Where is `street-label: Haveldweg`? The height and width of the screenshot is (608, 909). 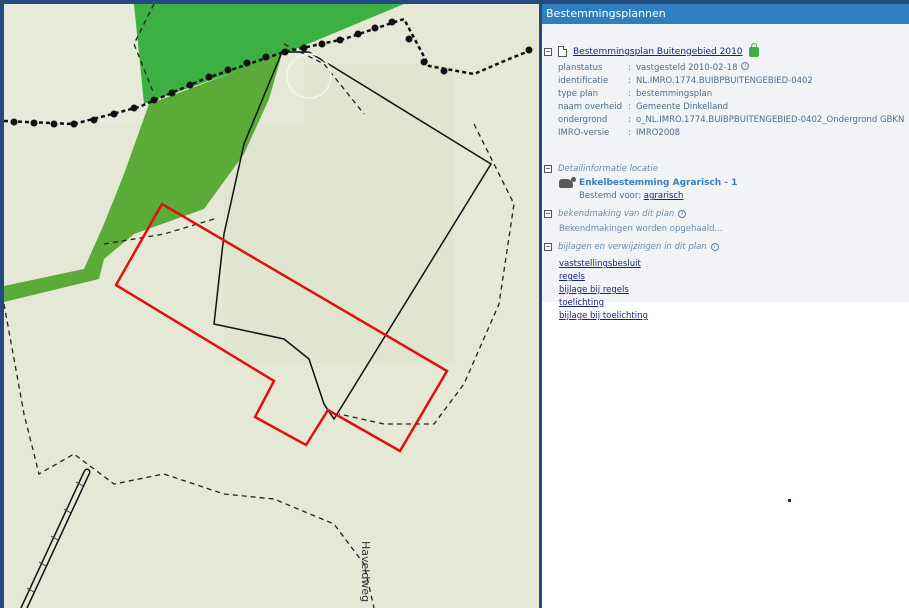
street-label: Haveldweg is located at coordinates (365, 571).